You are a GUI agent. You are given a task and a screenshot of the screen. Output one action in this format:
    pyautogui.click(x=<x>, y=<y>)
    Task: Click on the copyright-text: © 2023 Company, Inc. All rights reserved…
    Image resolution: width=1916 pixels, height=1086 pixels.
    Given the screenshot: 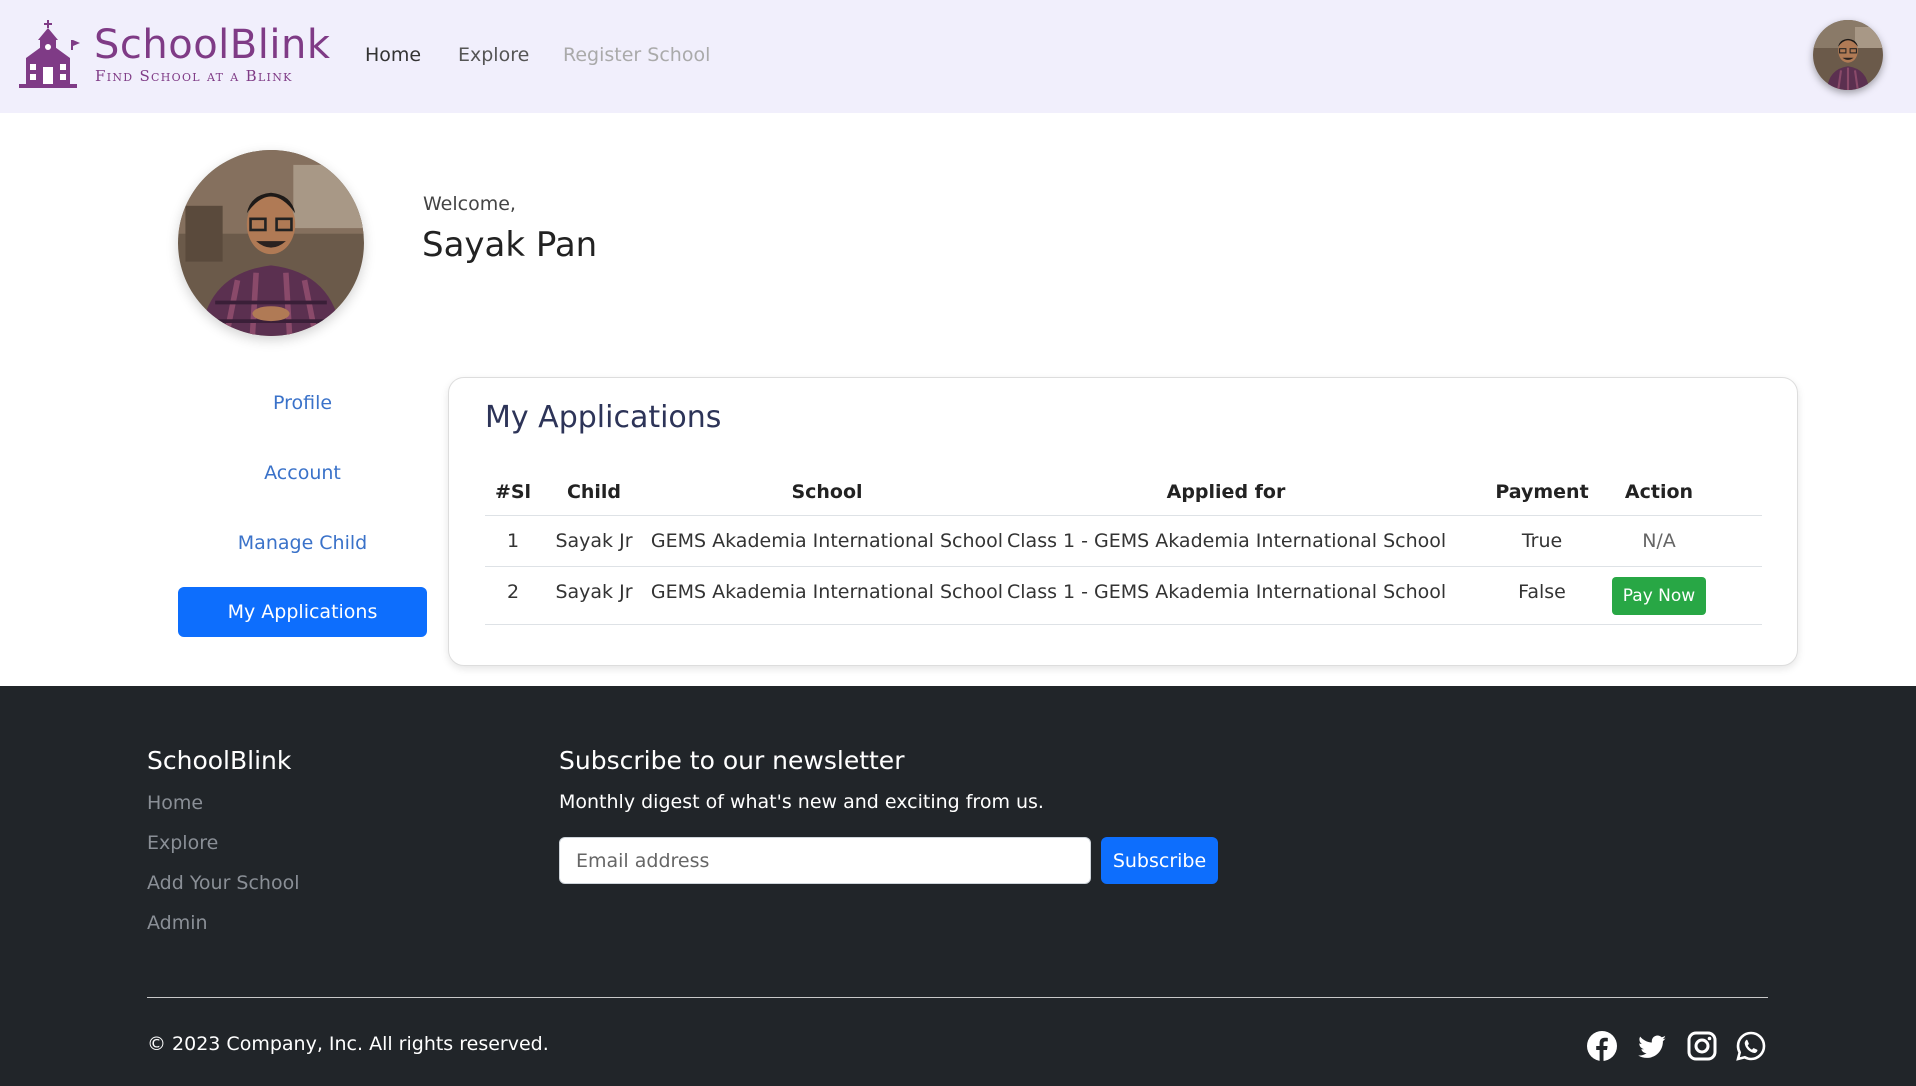 What is the action you would take?
    pyautogui.click(x=348, y=1044)
    